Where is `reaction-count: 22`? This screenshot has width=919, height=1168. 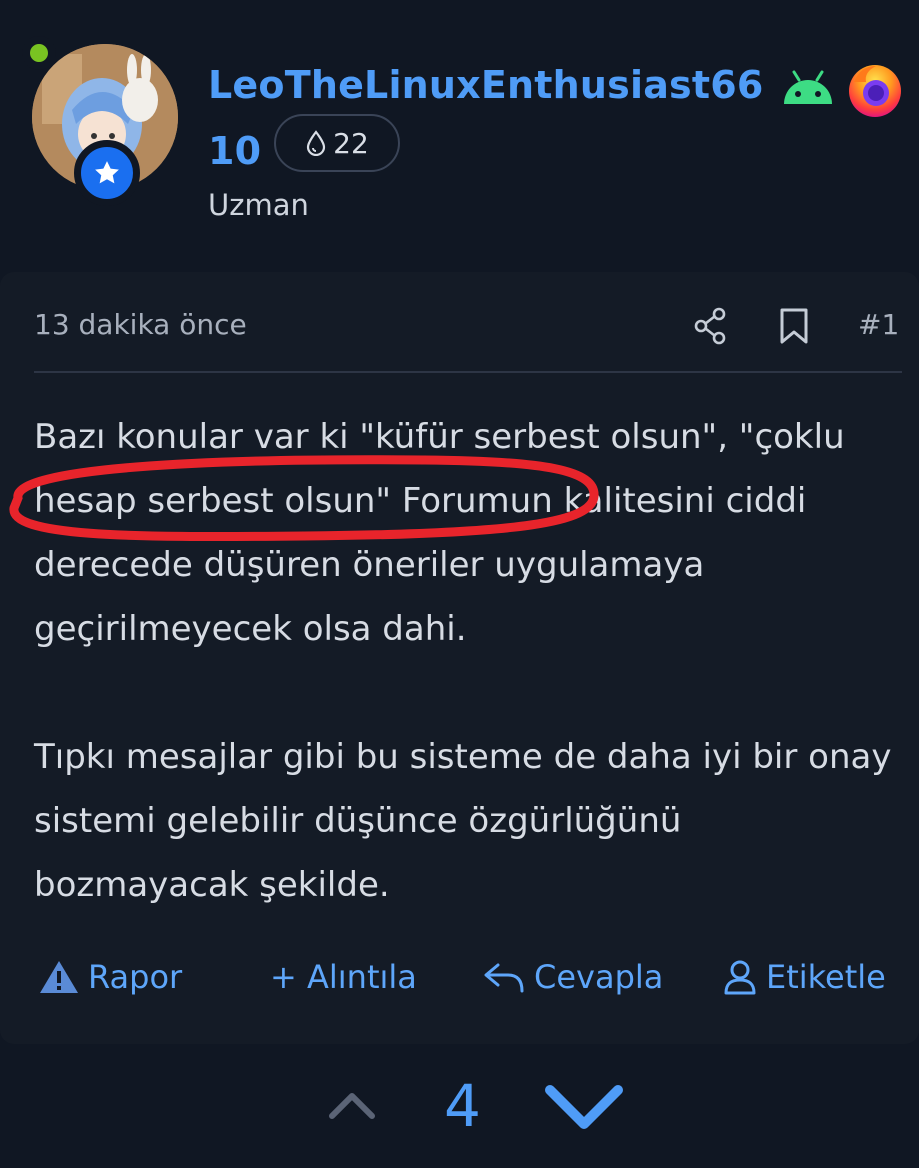 reaction-count: 22 is located at coordinates (351, 143).